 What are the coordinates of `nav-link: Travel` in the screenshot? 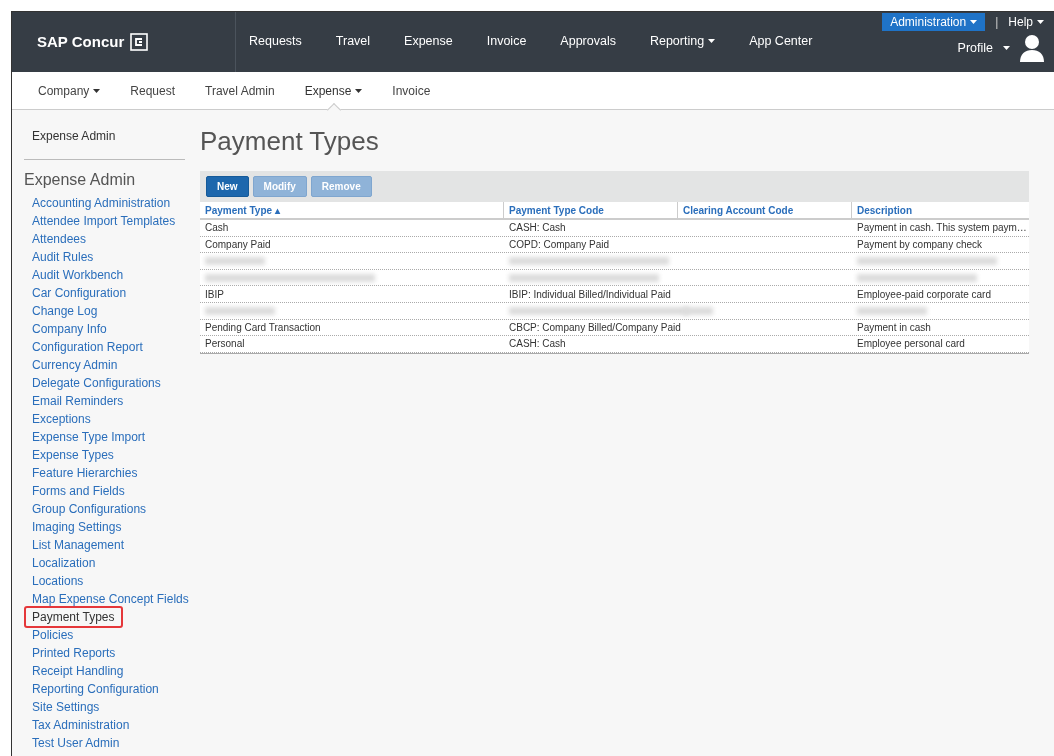 It's located at (353, 41).